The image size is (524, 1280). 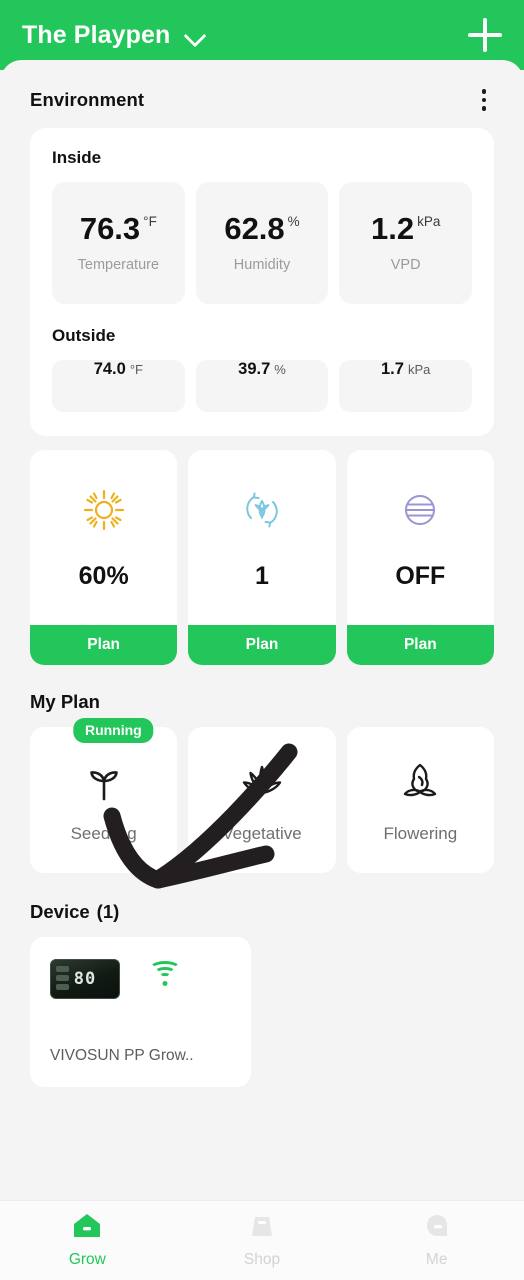 What do you see at coordinates (84, 335) in the screenshot?
I see `outside-label: Outside` at bounding box center [84, 335].